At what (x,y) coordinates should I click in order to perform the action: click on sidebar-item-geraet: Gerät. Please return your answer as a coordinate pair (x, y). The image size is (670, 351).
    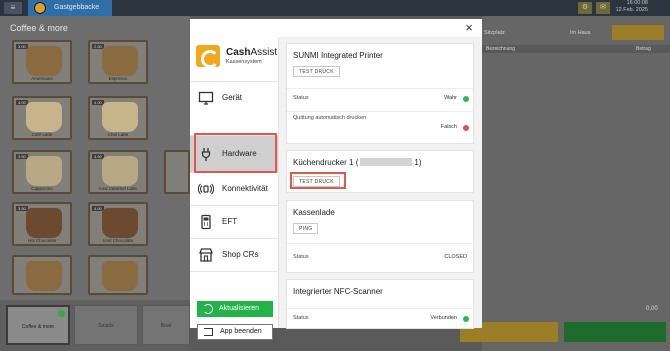
    Looking at the image, I should click on (234, 98).